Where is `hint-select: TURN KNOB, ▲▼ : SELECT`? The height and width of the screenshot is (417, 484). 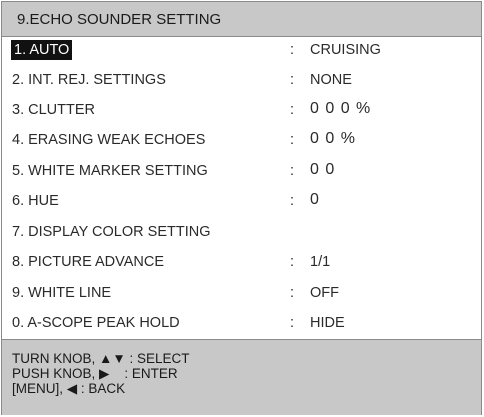
hint-select: TURN KNOB, ▲▼ : SELECT is located at coordinates (101, 358).